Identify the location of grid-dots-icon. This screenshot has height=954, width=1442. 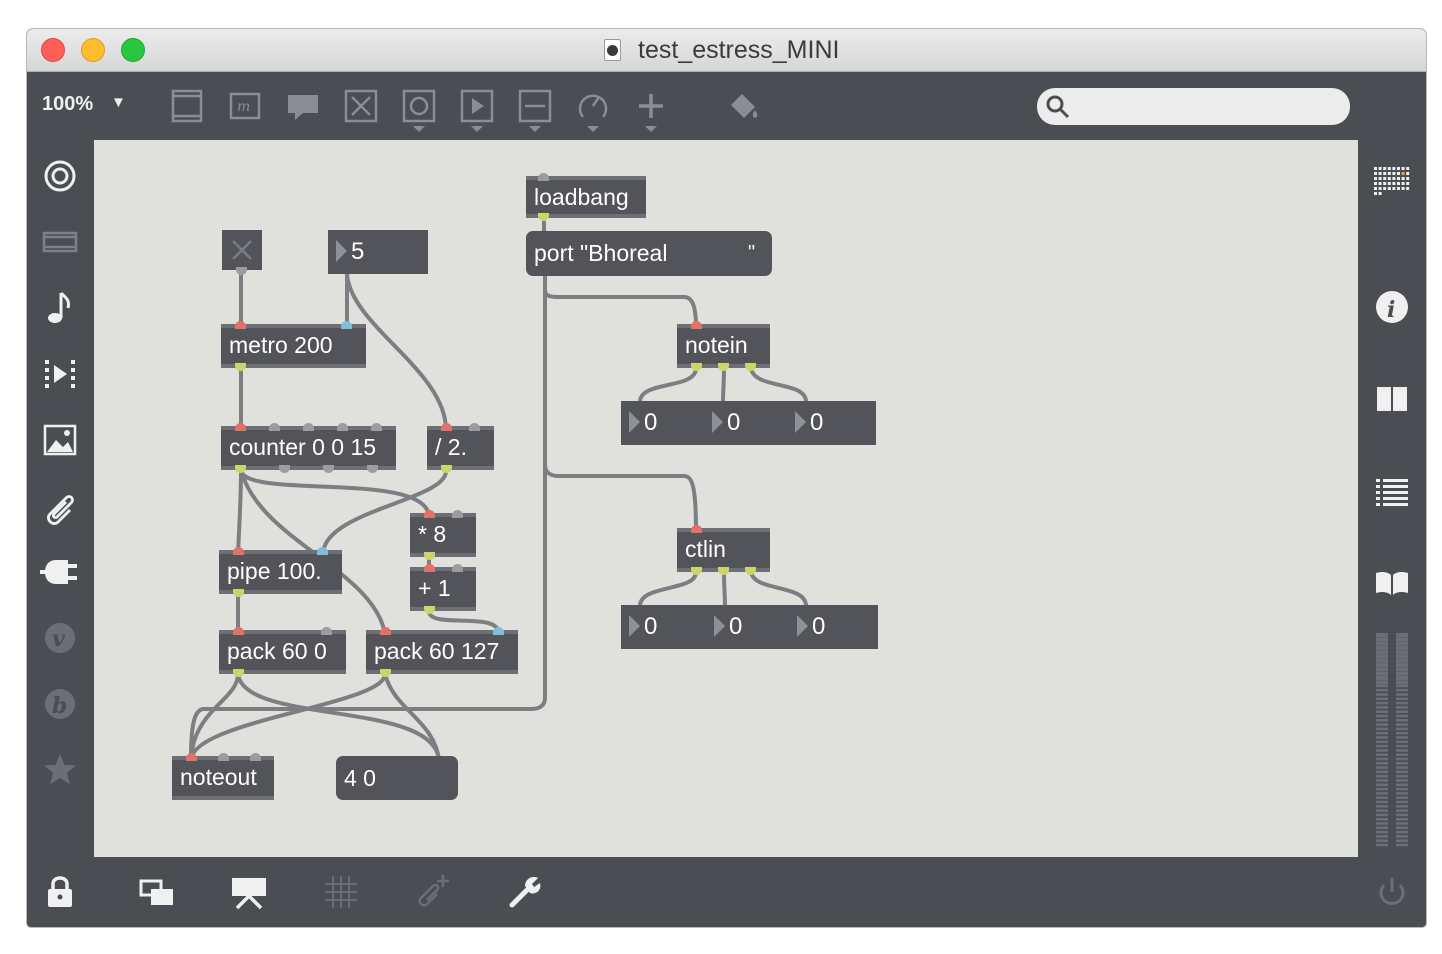
(1392, 183).